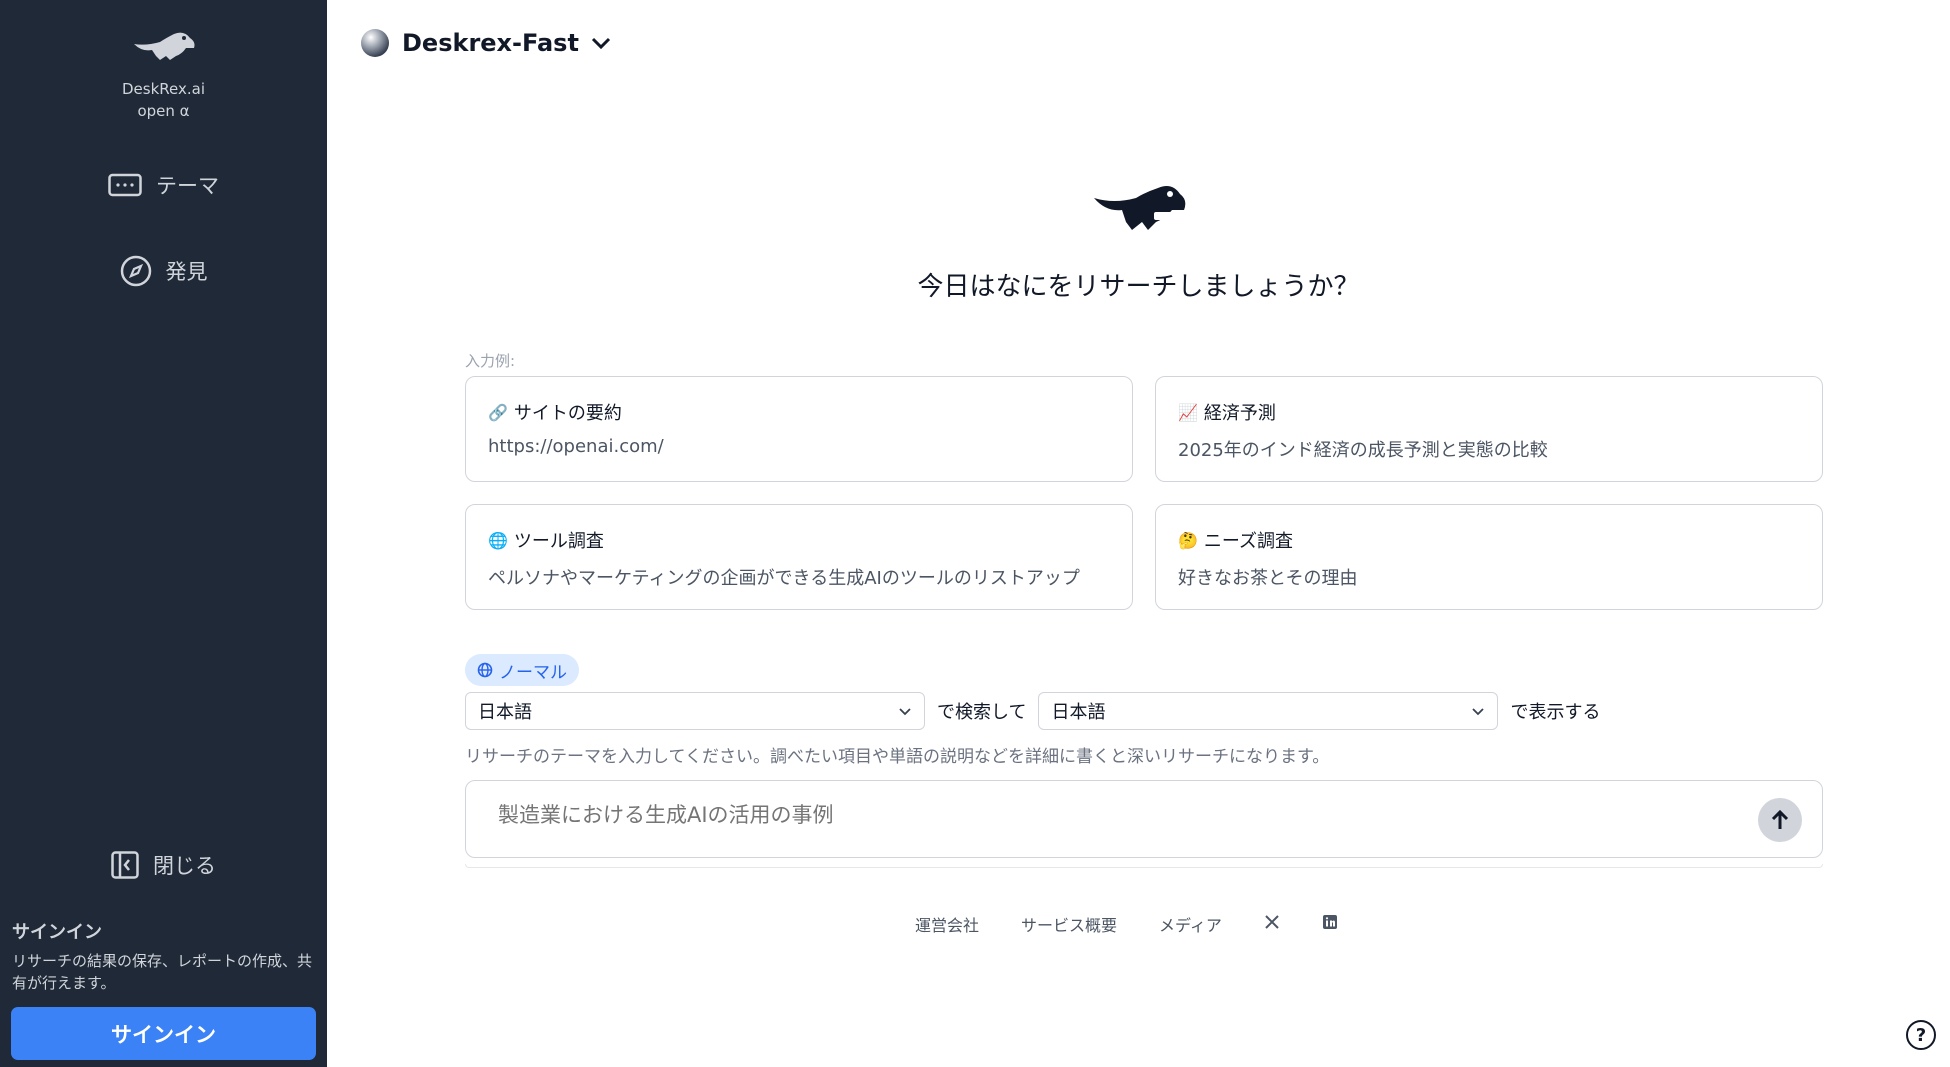 Image resolution: width=1950 pixels, height=1067 pixels. What do you see at coordinates (1489, 557) in the screenshot?
I see `example-card: 🤔 ニーズ調査 好きなお茶とその理由` at bounding box center [1489, 557].